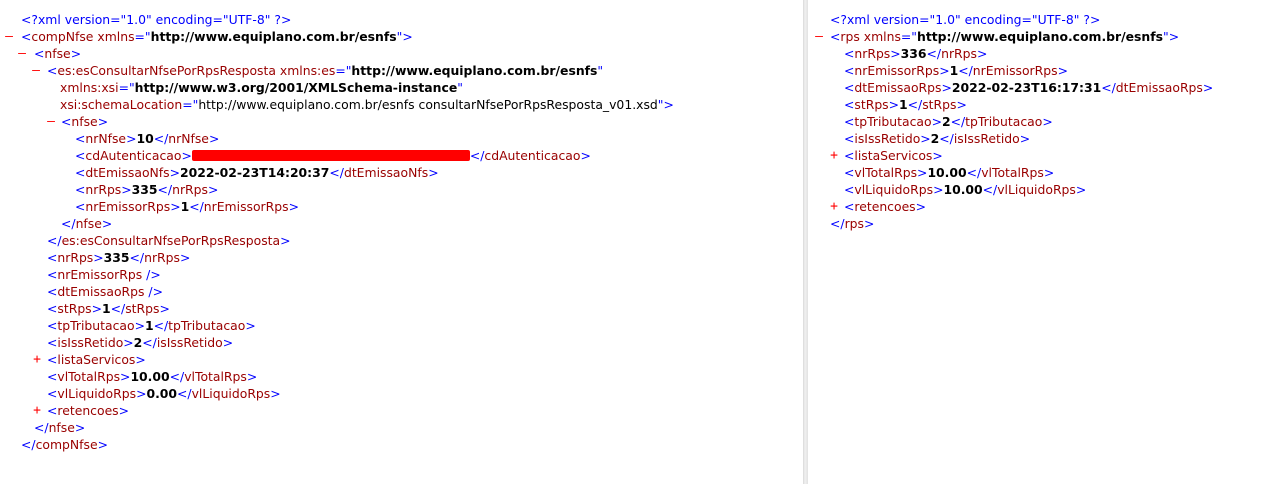  What do you see at coordinates (834, 206) in the screenshot?
I see `expand-toggle-retencoes-right: +` at bounding box center [834, 206].